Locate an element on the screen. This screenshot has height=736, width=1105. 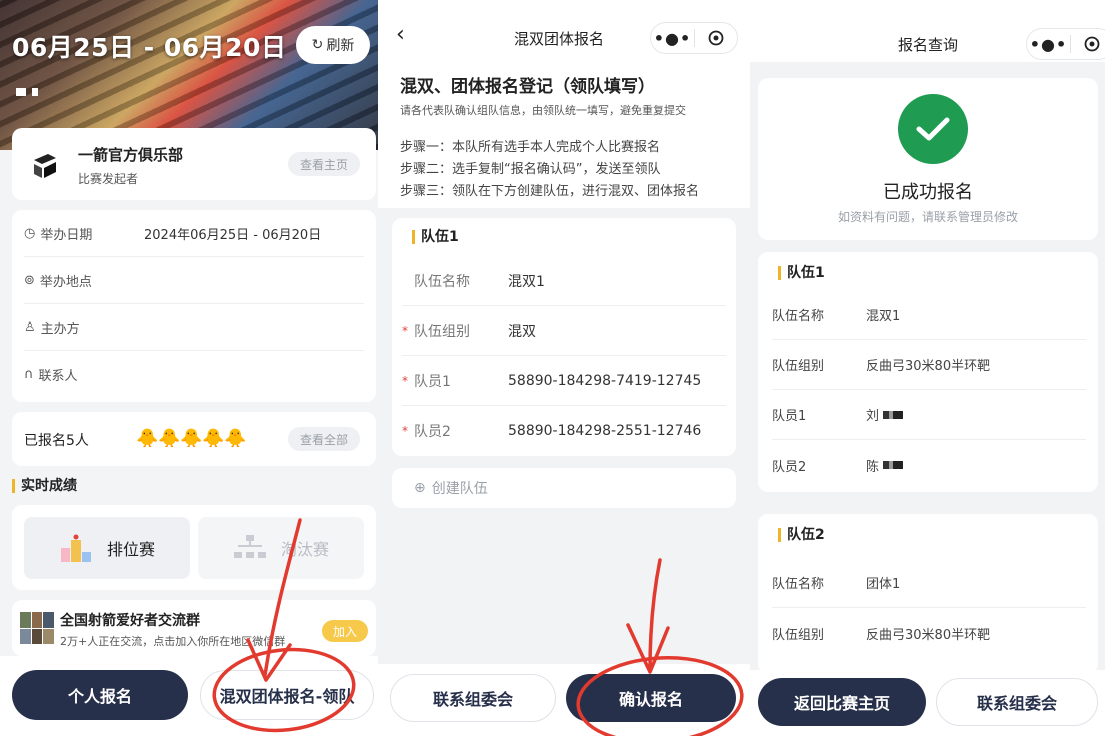
form-row-member2: * 队员2 58890-184298-2551-12746 is located at coordinates (564, 431).